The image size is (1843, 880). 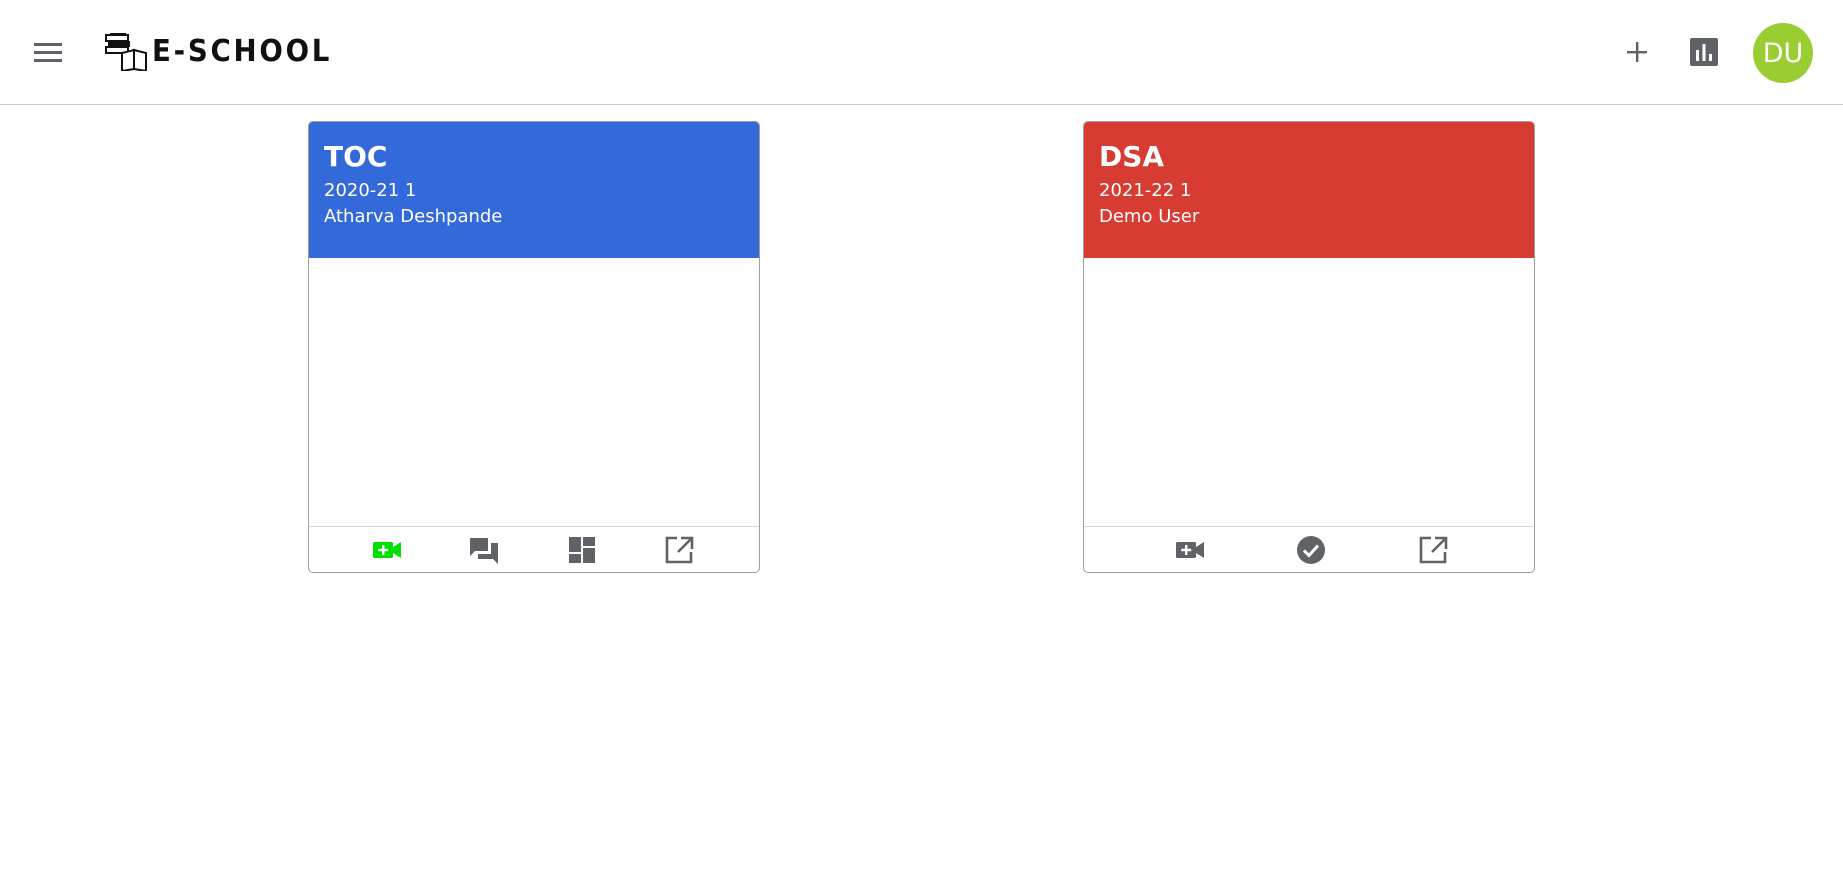 I want to click on class-card-header: TOC 2020-21 1 Atharva Deshpande, so click(x=534, y=190).